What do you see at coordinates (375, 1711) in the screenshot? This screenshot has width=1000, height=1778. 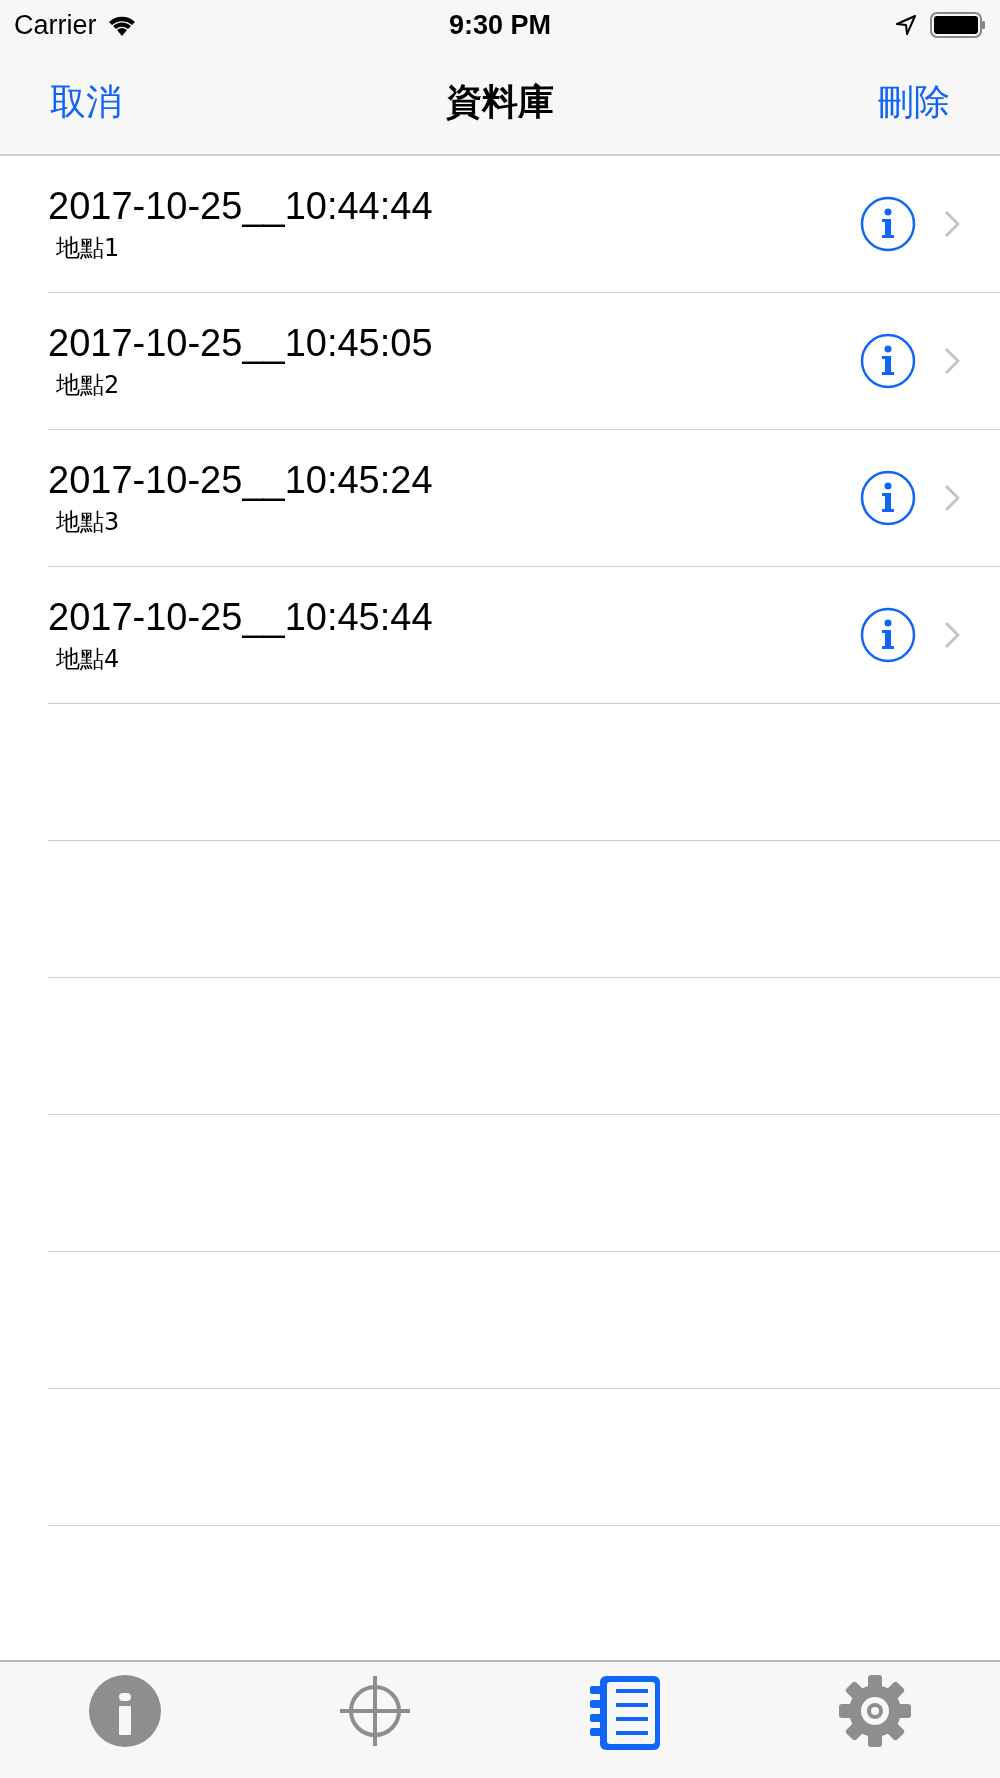 I see `crosshair-icon` at bounding box center [375, 1711].